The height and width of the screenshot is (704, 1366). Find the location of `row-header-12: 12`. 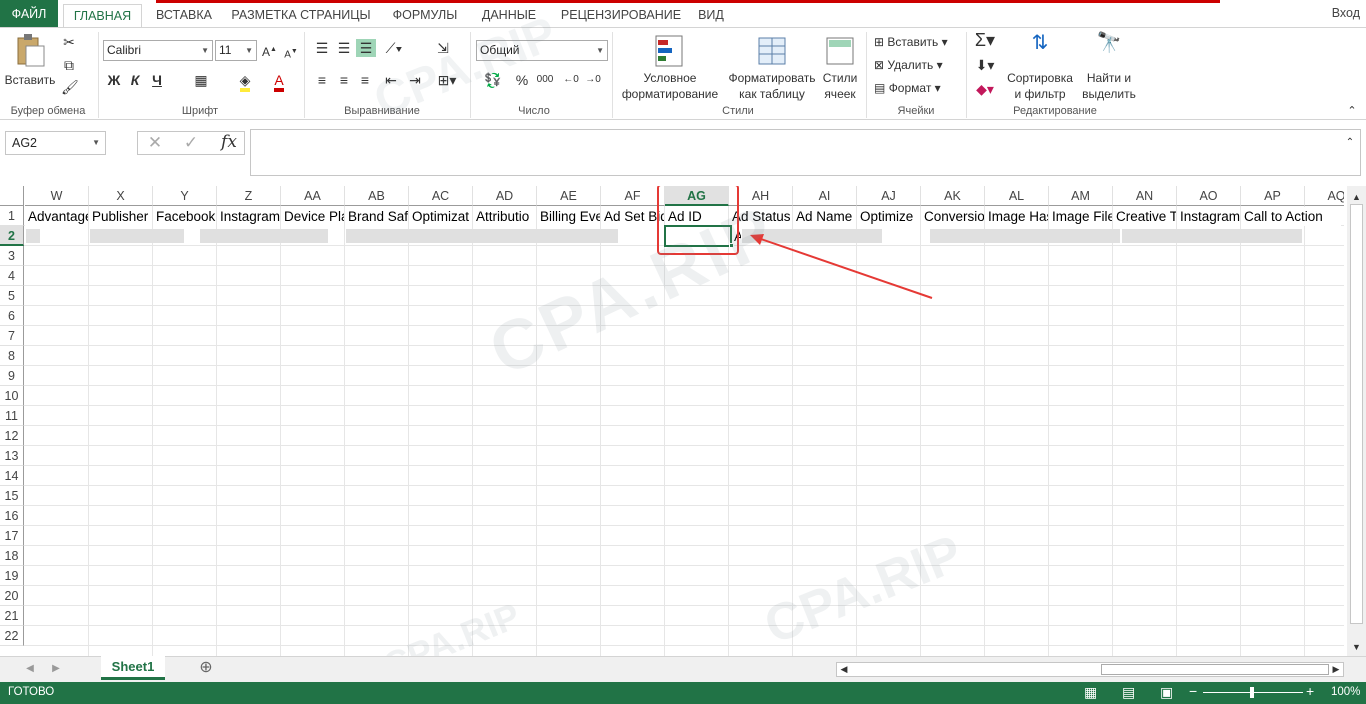

row-header-12: 12 is located at coordinates (12, 436).